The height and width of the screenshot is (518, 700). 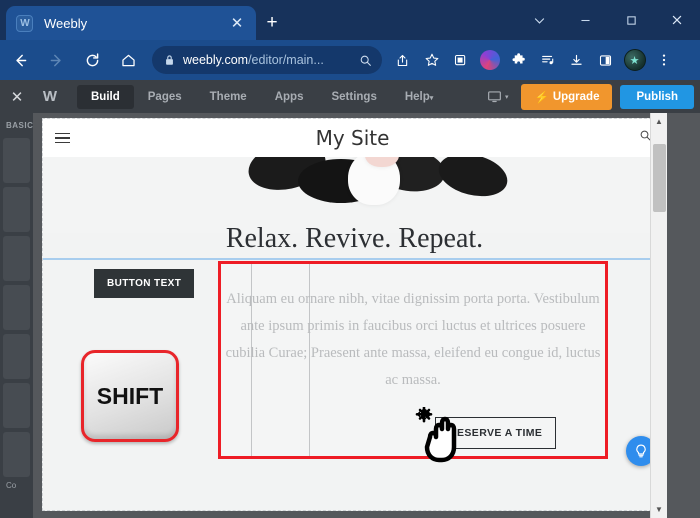 What do you see at coordinates (62, 138) in the screenshot?
I see `hamburger-menu-icon` at bounding box center [62, 138].